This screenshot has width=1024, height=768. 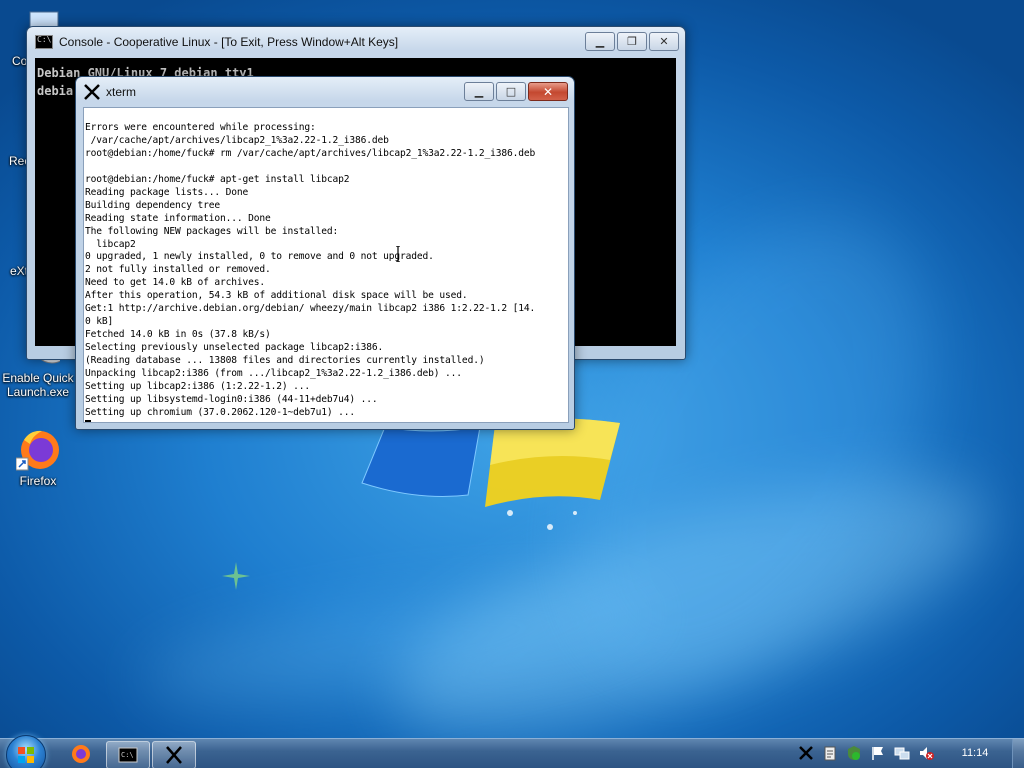 I want to click on terminal-line: Reading state information... Done, so click(x=178, y=218).